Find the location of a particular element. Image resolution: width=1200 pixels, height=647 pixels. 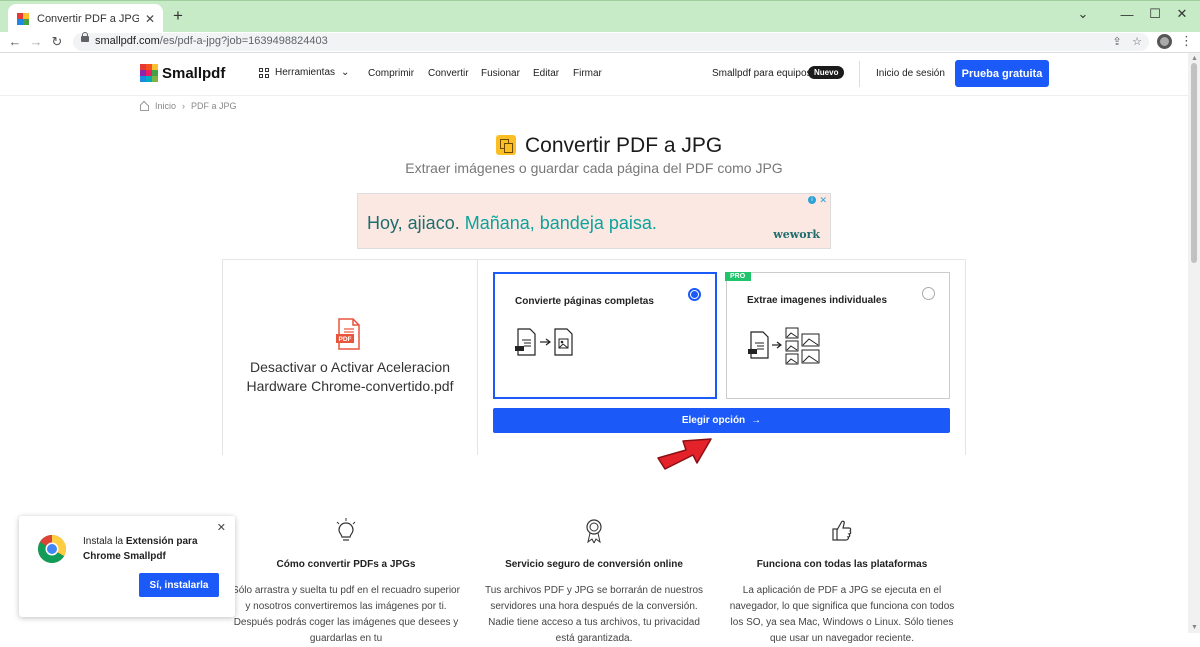

feature-title: Cómo convertir PDFs a JPGs is located at coordinates (346, 564).